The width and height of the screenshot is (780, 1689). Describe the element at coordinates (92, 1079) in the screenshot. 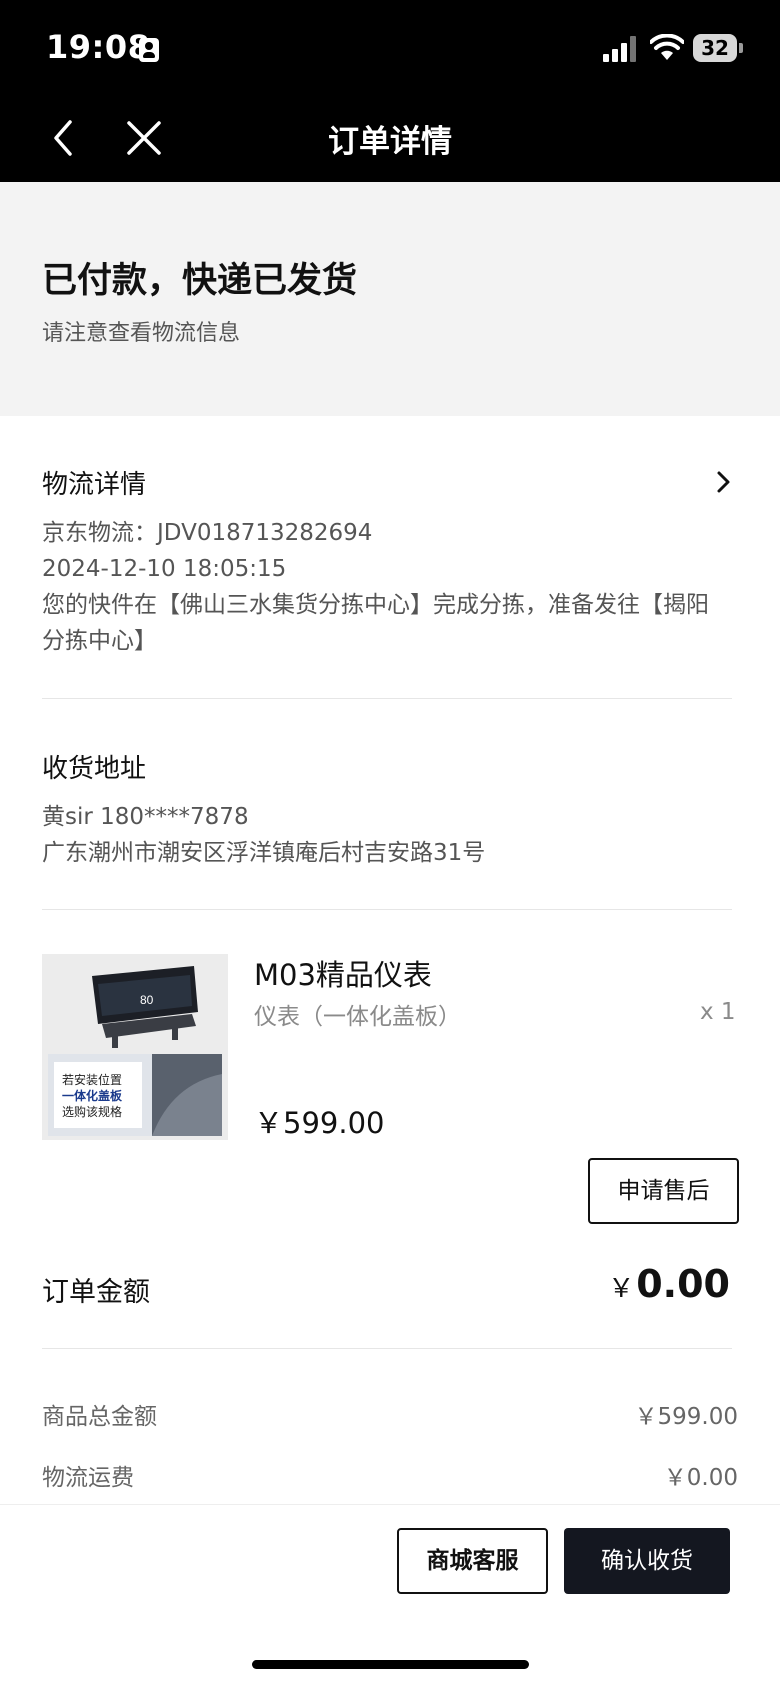

I see `image-caption-1: 若安装位置` at that location.